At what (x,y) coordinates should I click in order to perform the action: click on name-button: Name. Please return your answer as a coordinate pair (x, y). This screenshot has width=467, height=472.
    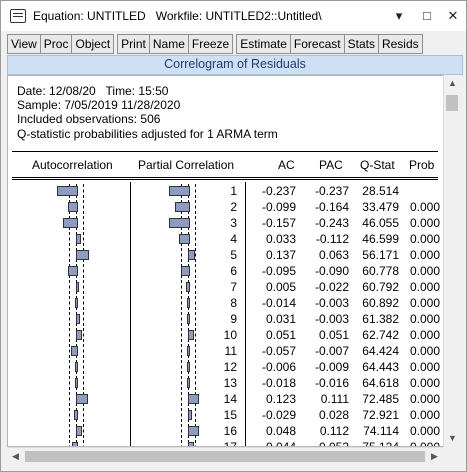
    Looking at the image, I should click on (168, 44).